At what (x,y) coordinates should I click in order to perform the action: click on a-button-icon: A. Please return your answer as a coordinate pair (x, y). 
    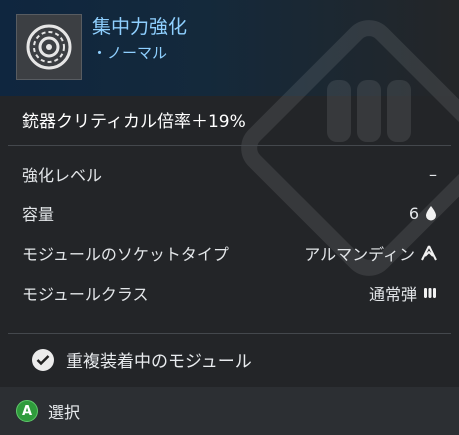
    Looking at the image, I should click on (27, 411).